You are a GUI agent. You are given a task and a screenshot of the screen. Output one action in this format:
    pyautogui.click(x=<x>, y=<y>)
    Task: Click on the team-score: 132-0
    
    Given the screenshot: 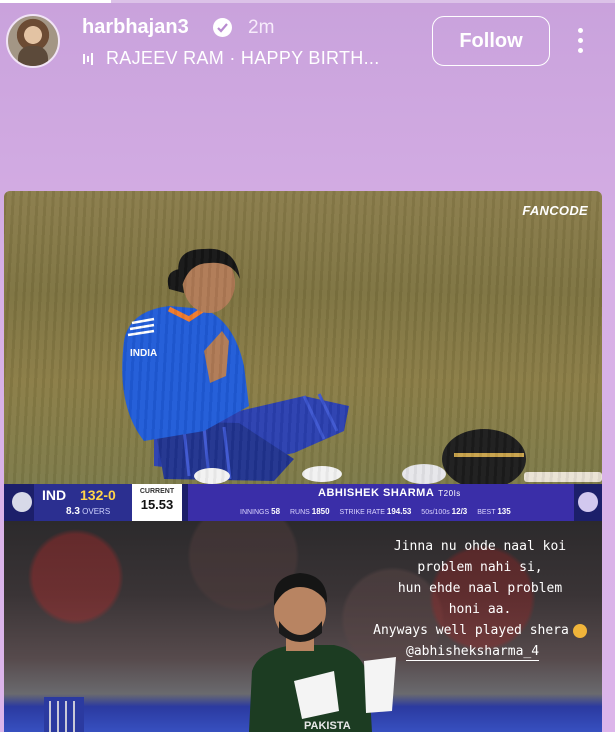 What is the action you would take?
    pyautogui.click(x=98, y=495)
    